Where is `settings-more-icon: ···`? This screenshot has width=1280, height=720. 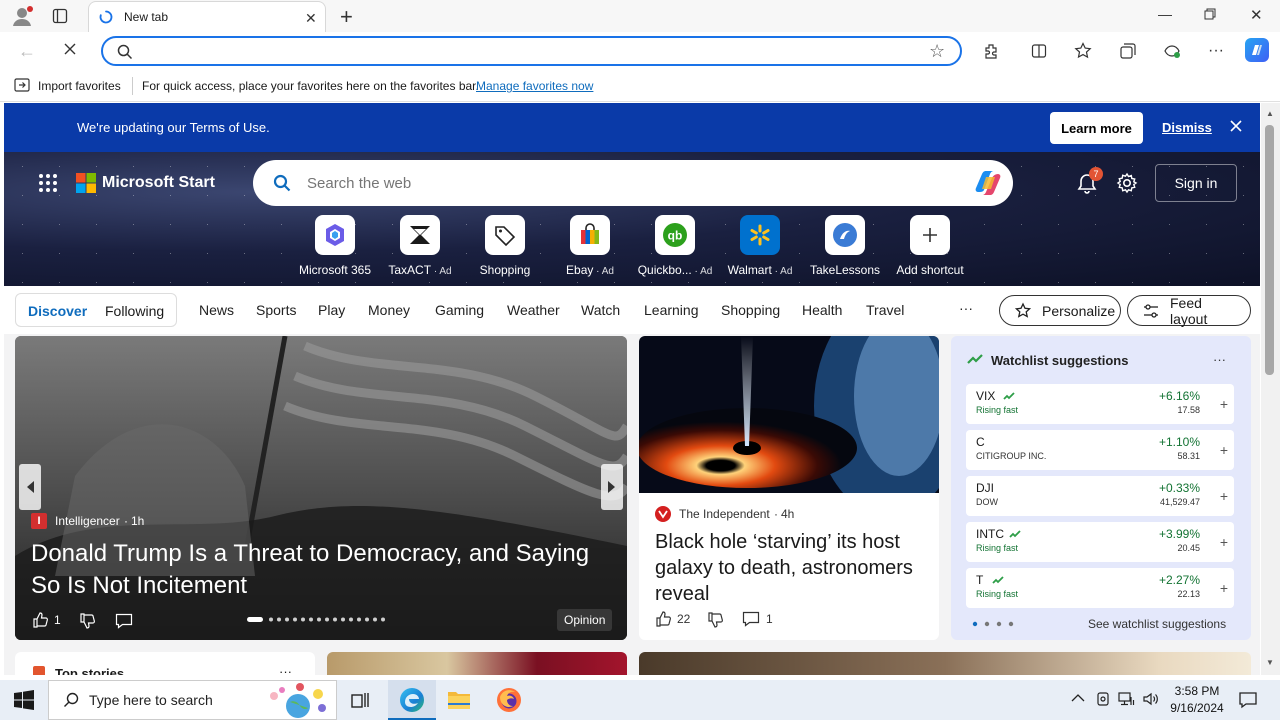 settings-more-icon: ··· is located at coordinates (1216, 51).